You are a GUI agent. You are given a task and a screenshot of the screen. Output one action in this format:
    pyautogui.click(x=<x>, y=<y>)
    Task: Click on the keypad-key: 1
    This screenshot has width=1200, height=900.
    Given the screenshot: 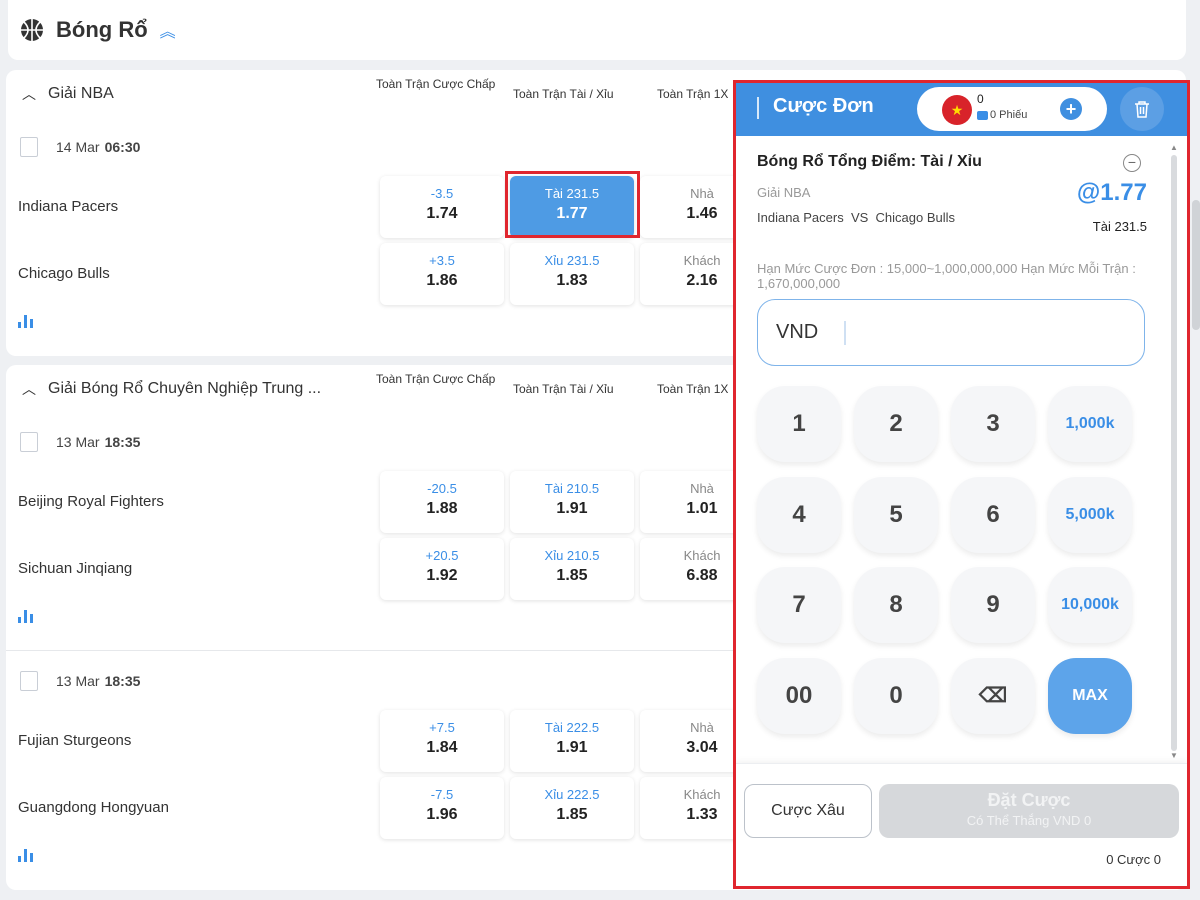 What is the action you would take?
    pyautogui.click(x=799, y=424)
    